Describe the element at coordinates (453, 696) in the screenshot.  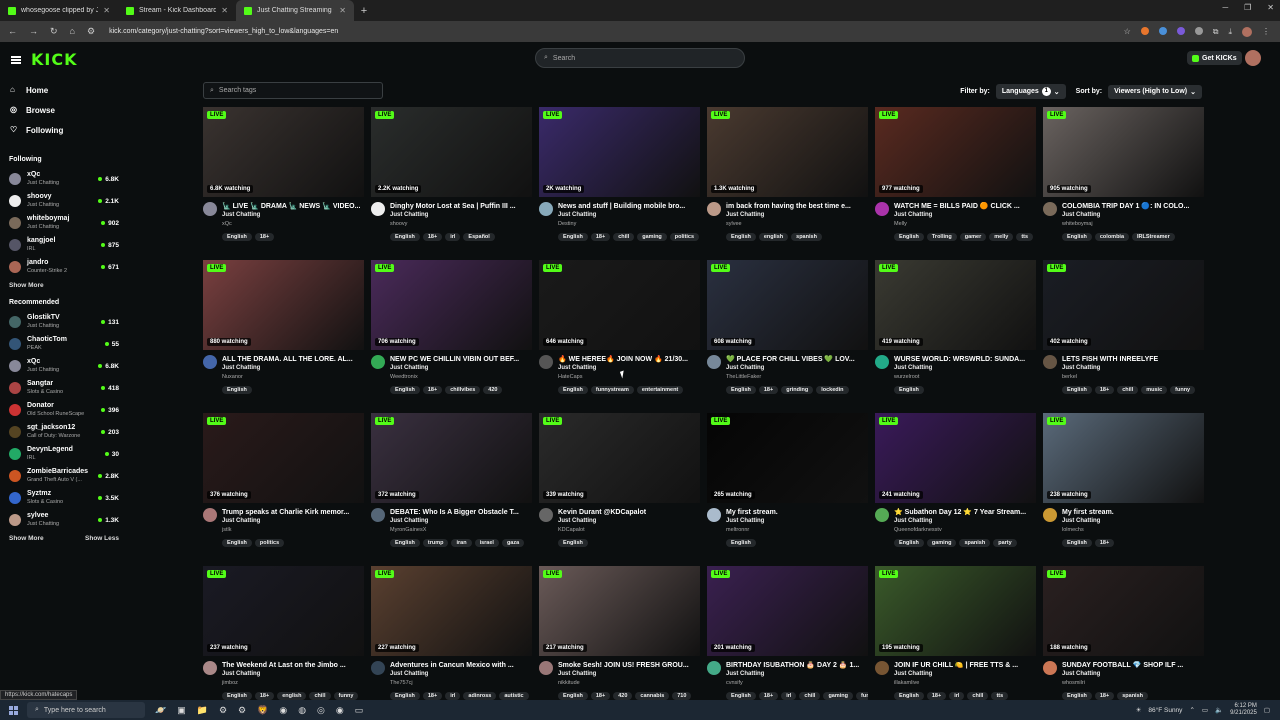
I see `stream-tag: irl` at that location.